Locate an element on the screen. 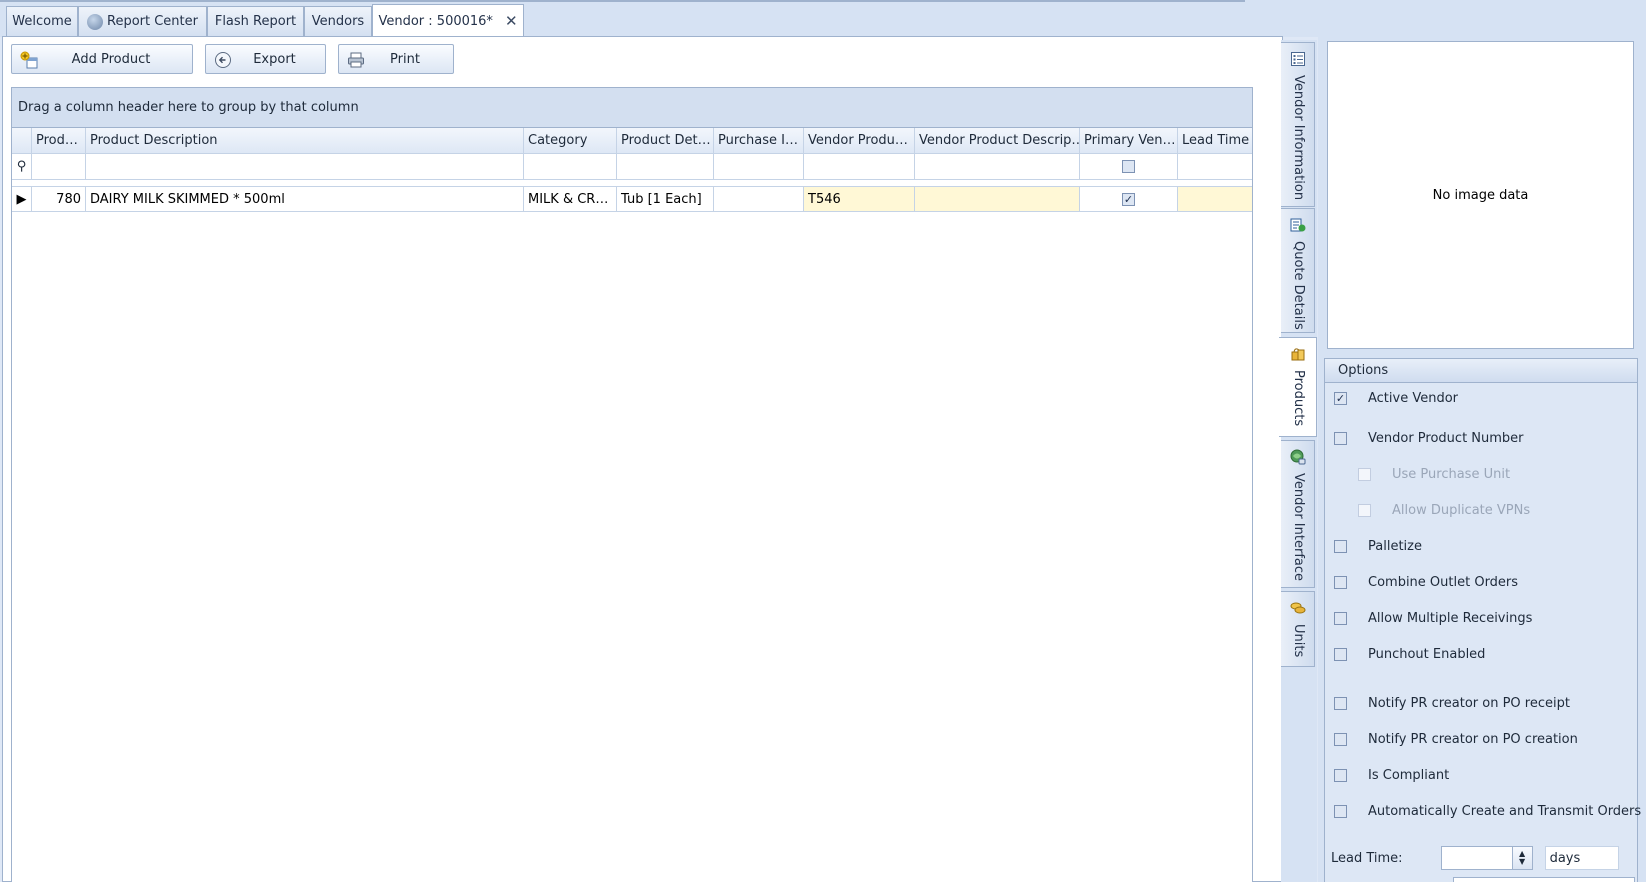 Image resolution: width=1646 pixels, height=882 pixels. option-active-vendor: ✓ Active Vendor is located at coordinates (1396, 398).